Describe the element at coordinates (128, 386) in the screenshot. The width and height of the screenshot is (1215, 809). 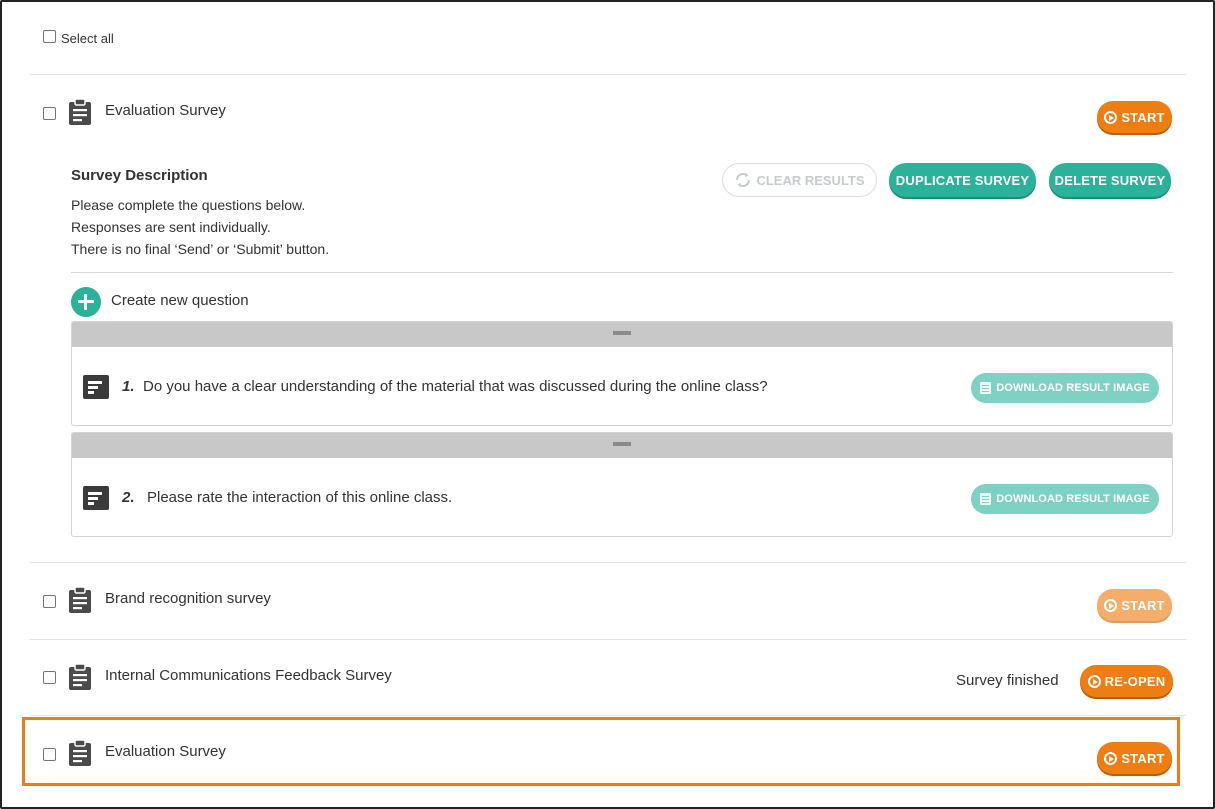
I see `question-number: 1.` at that location.